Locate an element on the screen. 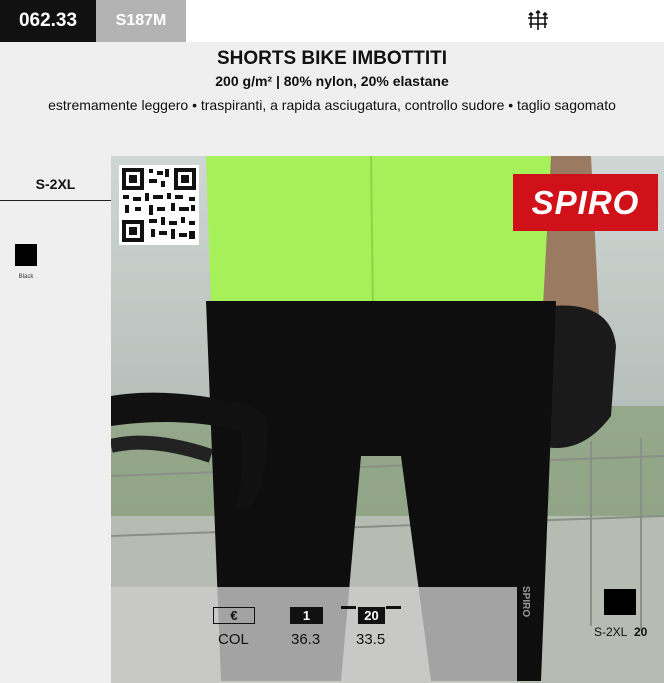 The height and width of the screenshot is (683, 664). color-column-label: COL is located at coordinates (233, 639).